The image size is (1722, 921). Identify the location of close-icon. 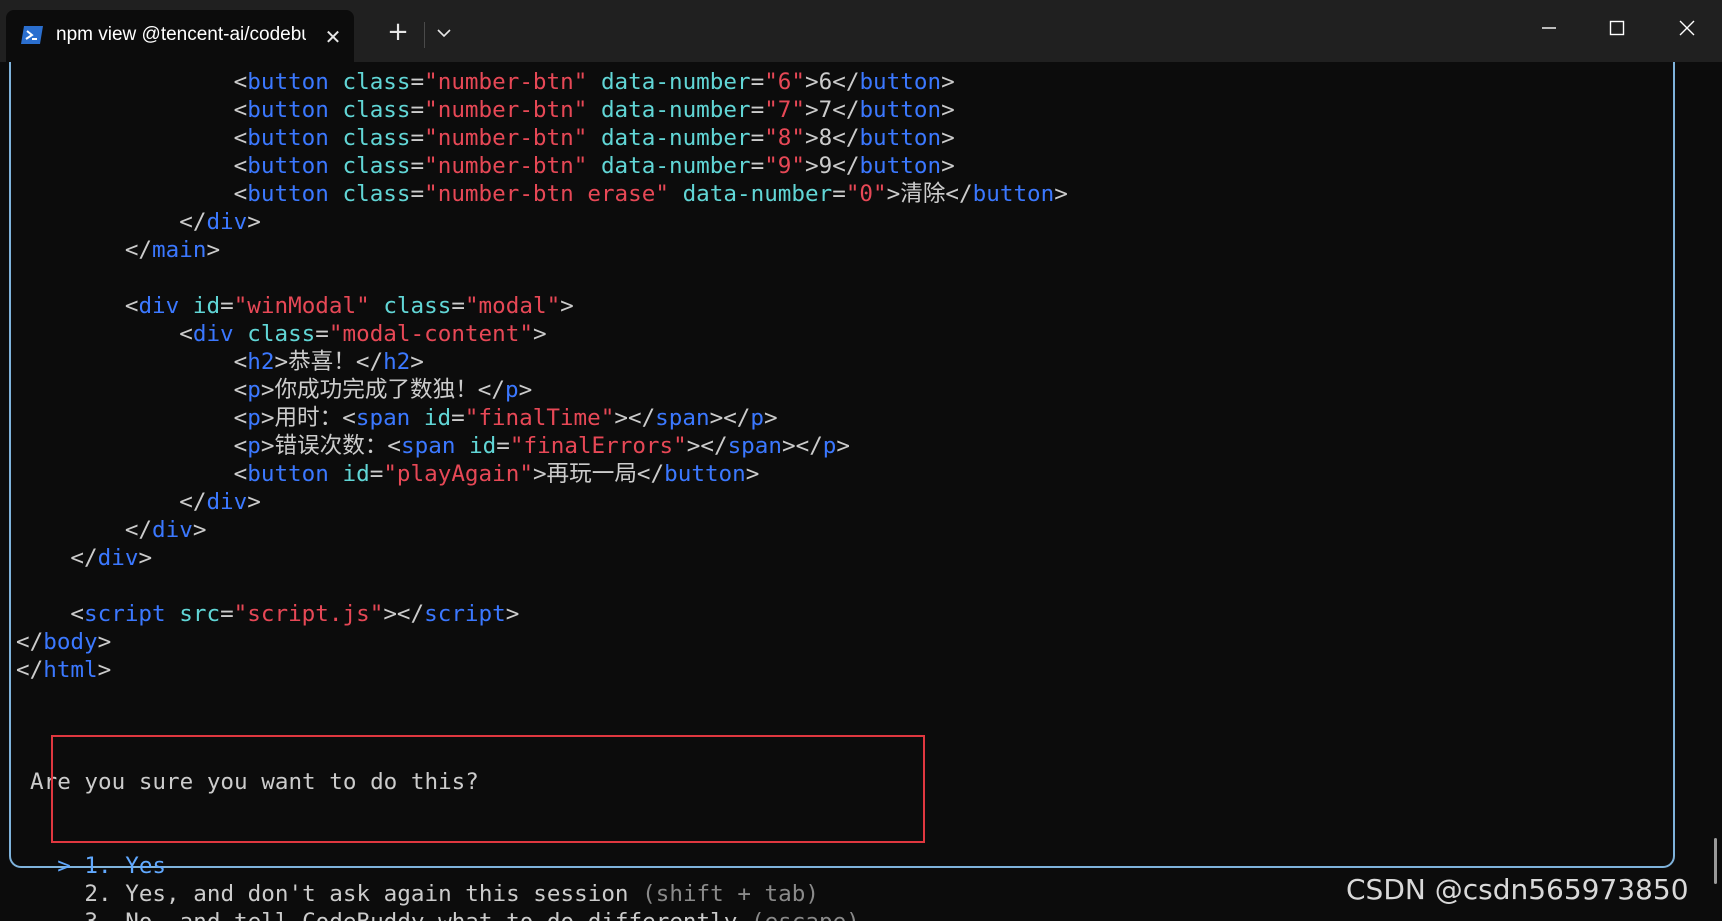
(1687, 28).